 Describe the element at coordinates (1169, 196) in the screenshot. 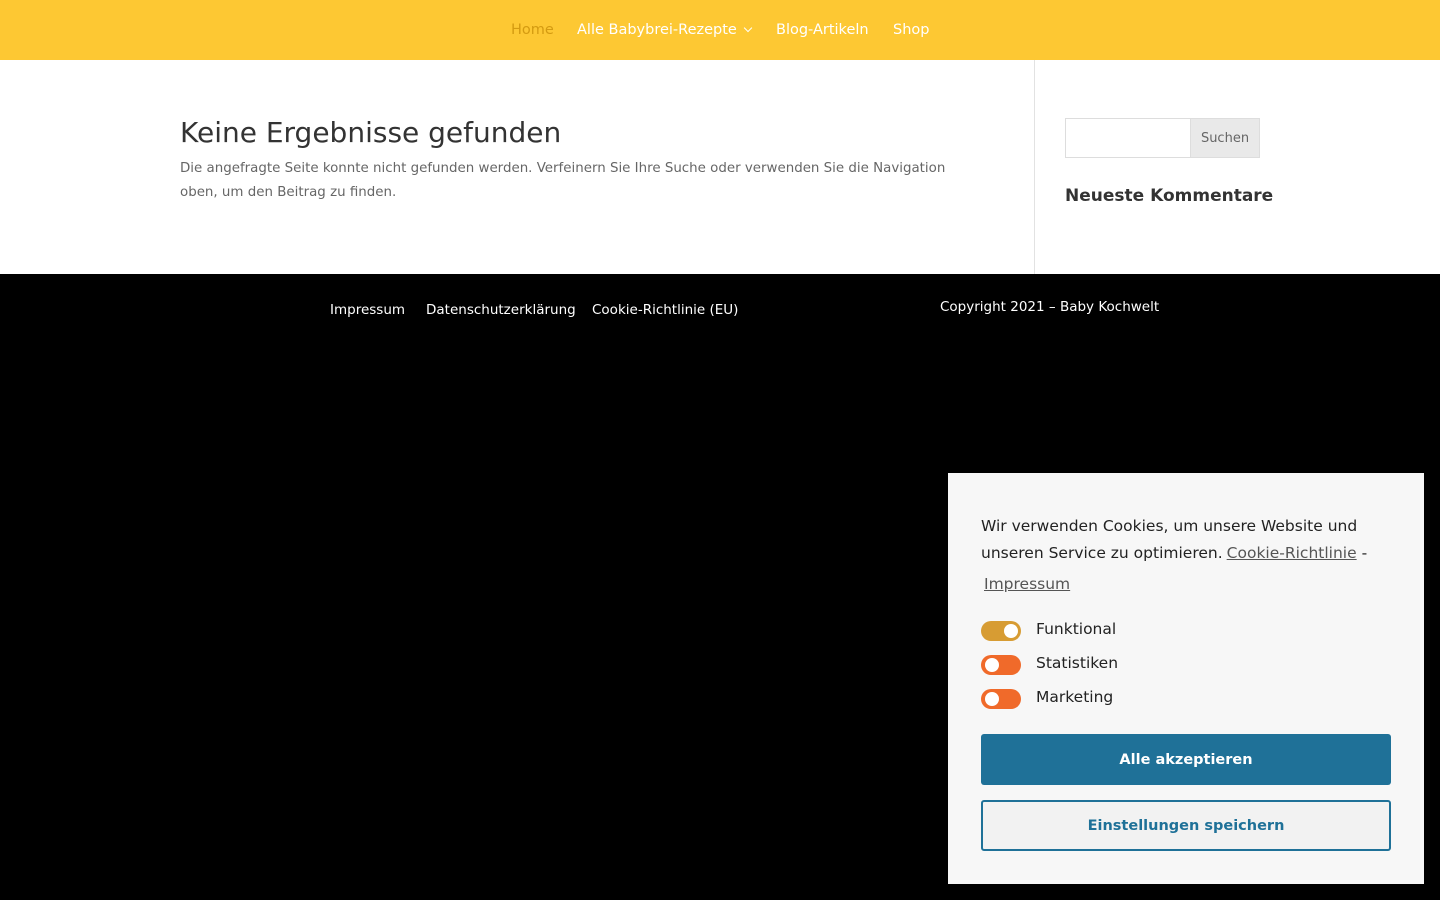

I see `recent-comments-title: Neueste Kommentare` at that location.